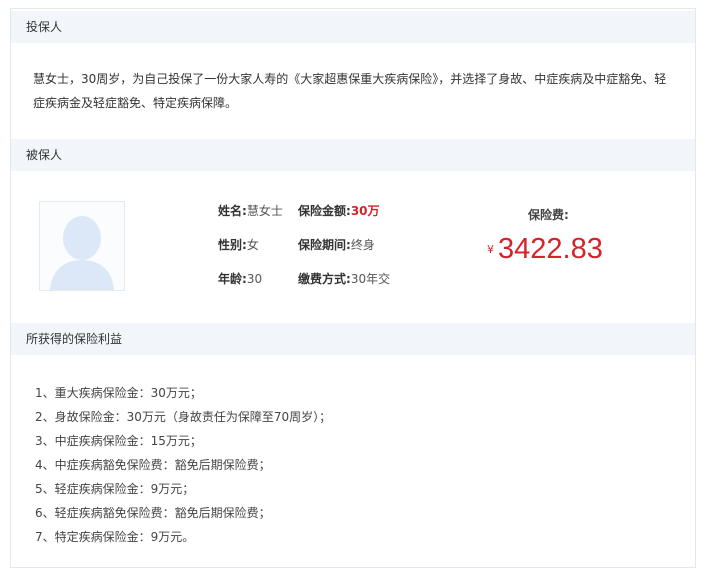  I want to click on benefit-item: 6、轻症疾病豁免保险费：豁免后期保险费；, so click(153, 513).